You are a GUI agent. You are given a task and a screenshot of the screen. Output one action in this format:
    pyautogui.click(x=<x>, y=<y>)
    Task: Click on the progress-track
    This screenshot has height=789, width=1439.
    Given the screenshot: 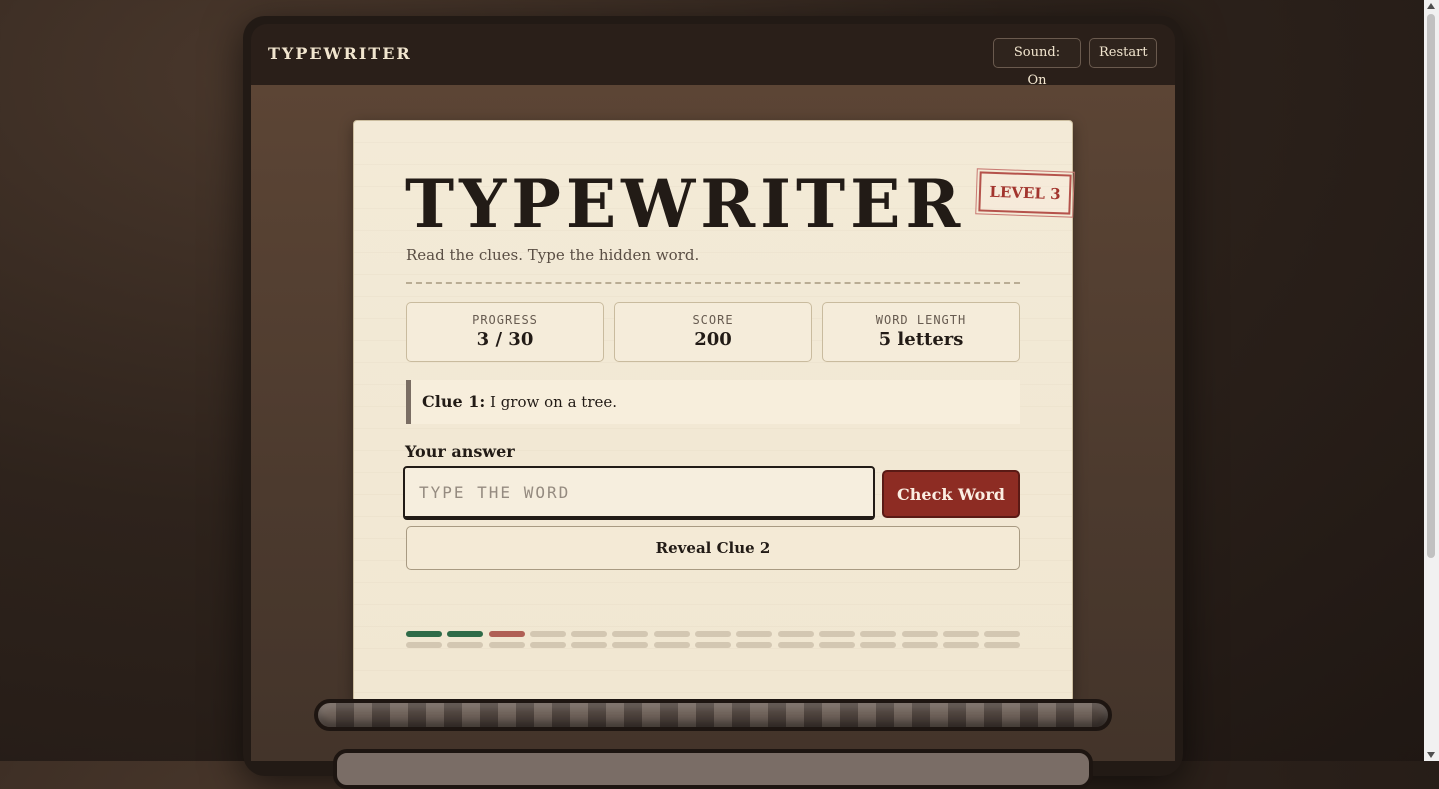 What is the action you would take?
    pyautogui.click(x=713, y=639)
    